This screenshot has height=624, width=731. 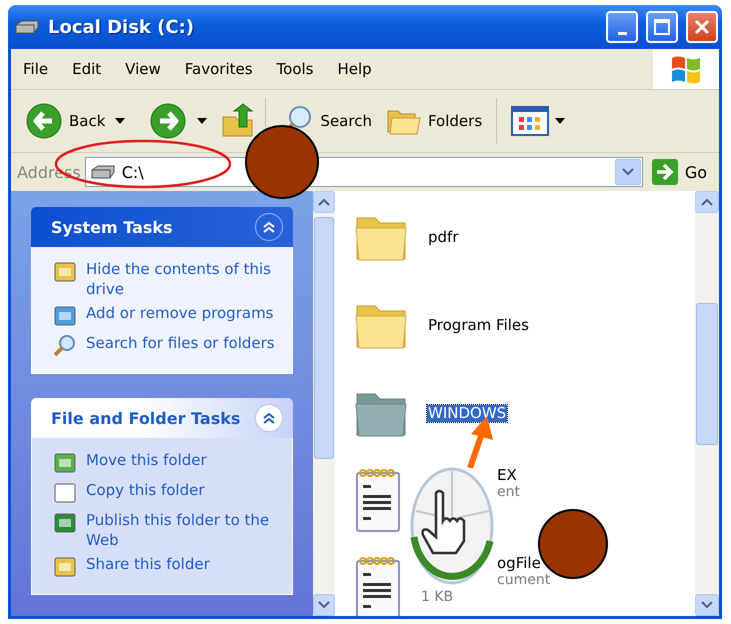 What do you see at coordinates (443, 237) in the screenshot?
I see `file-name: pdfr` at bounding box center [443, 237].